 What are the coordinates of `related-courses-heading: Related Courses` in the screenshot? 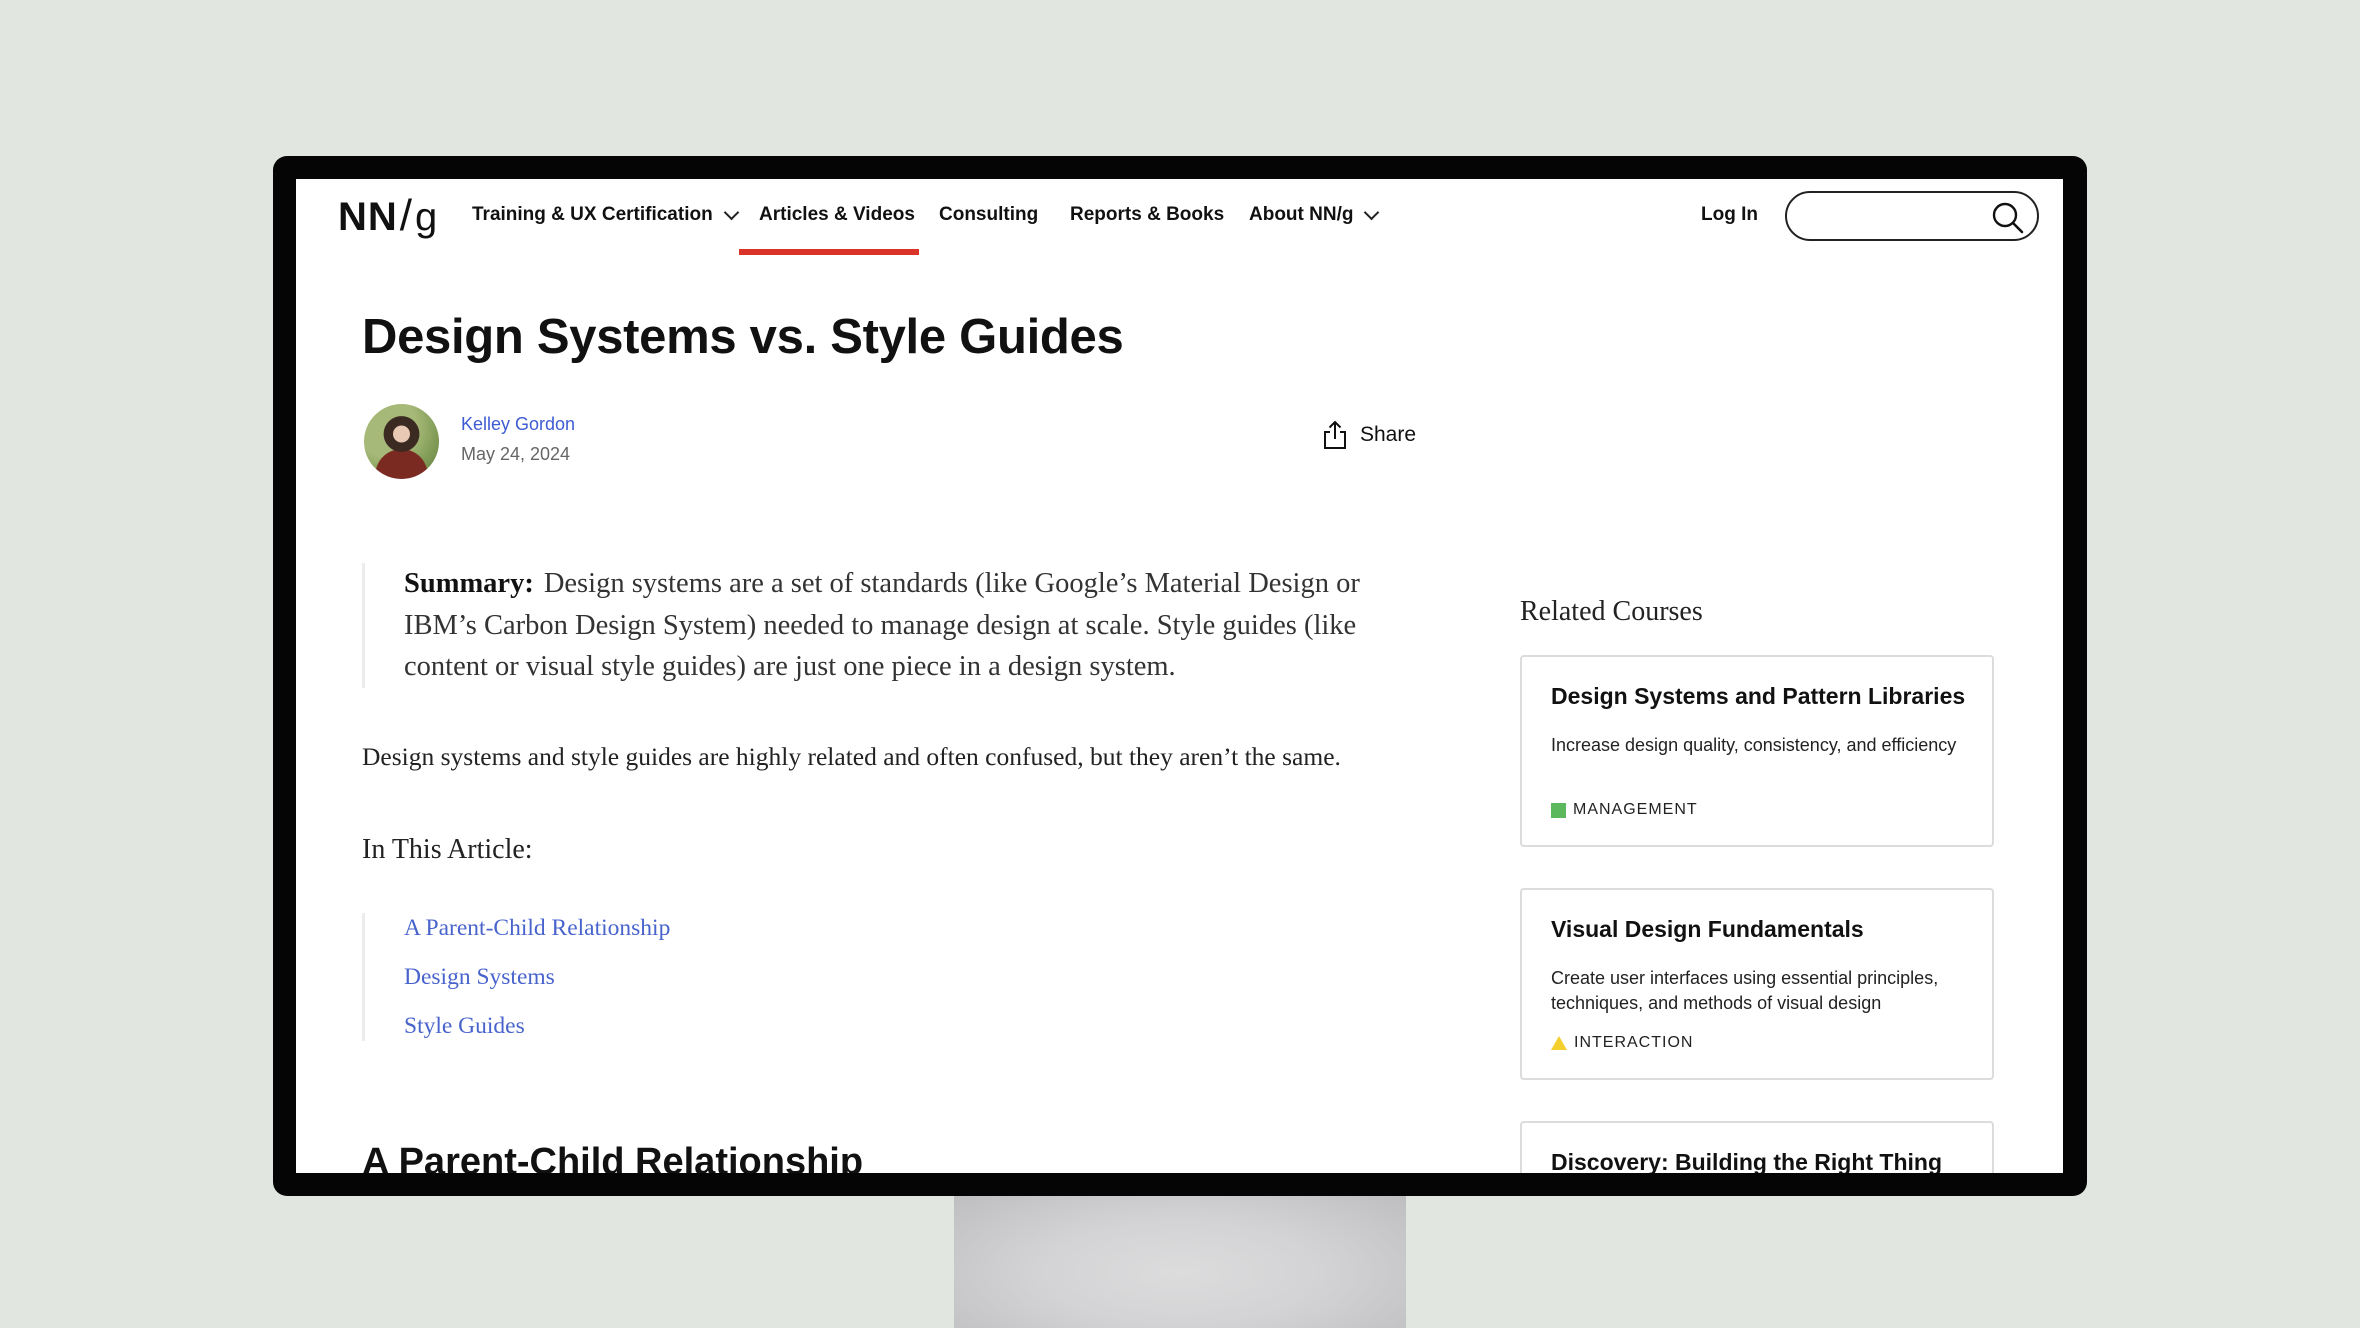 It's located at (1611, 611).